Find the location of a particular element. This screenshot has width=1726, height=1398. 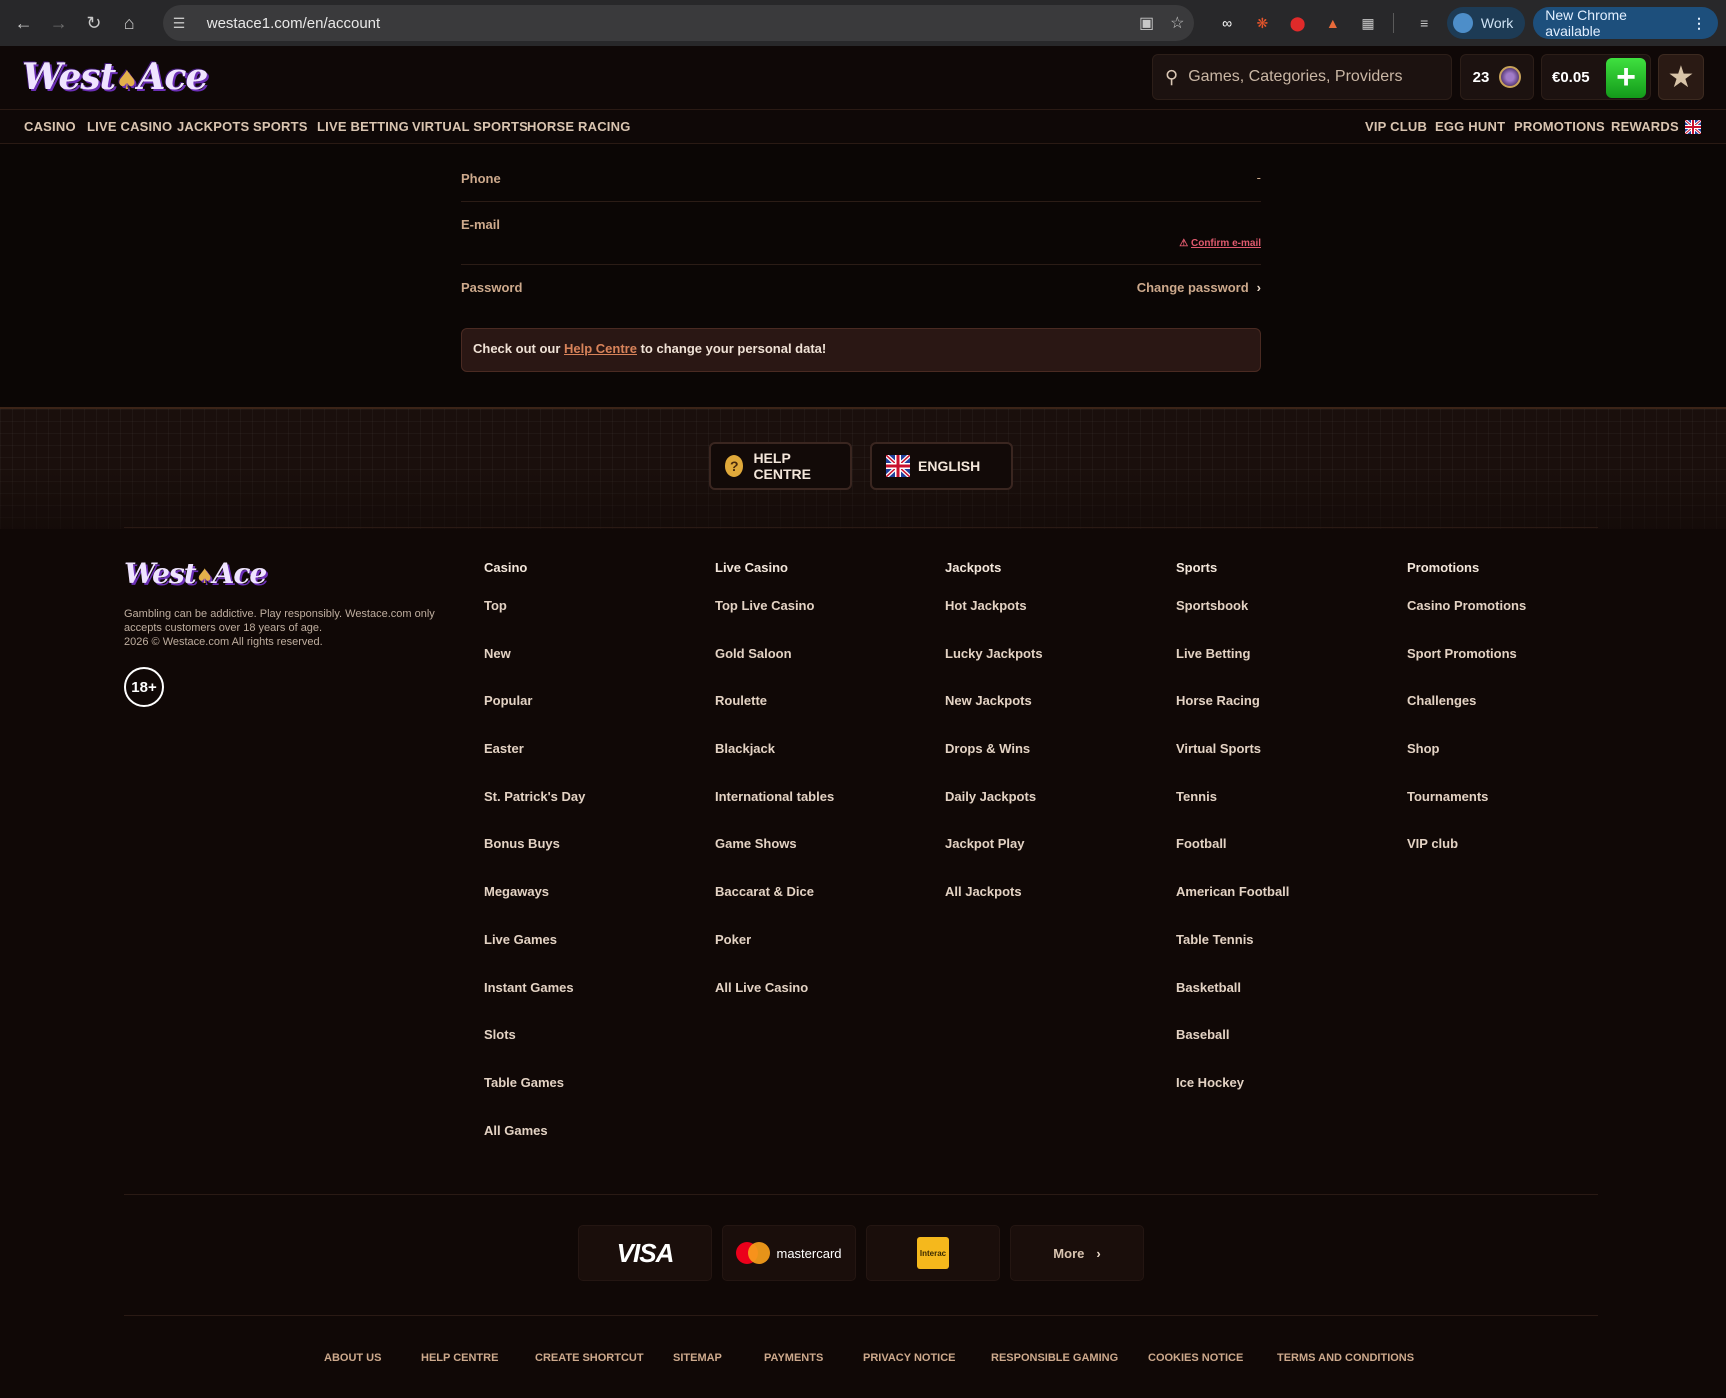

nav-live-betting: LIVE BETTING is located at coordinates (363, 126).